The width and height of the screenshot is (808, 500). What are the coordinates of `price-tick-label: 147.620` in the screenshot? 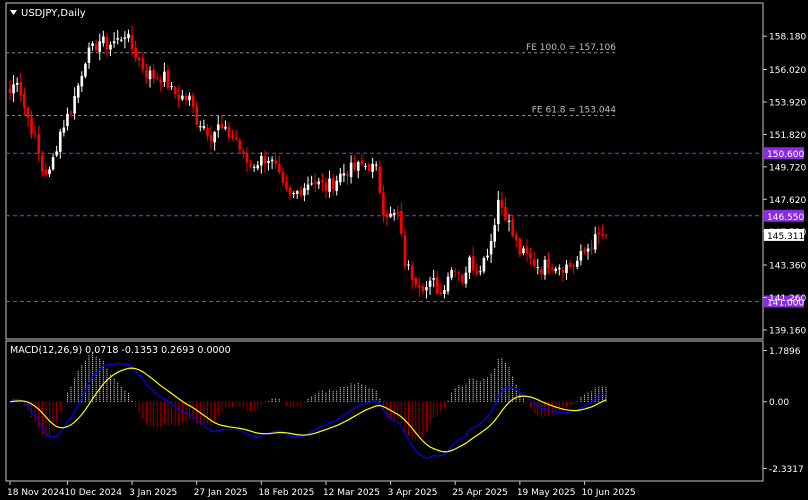 It's located at (787, 201).